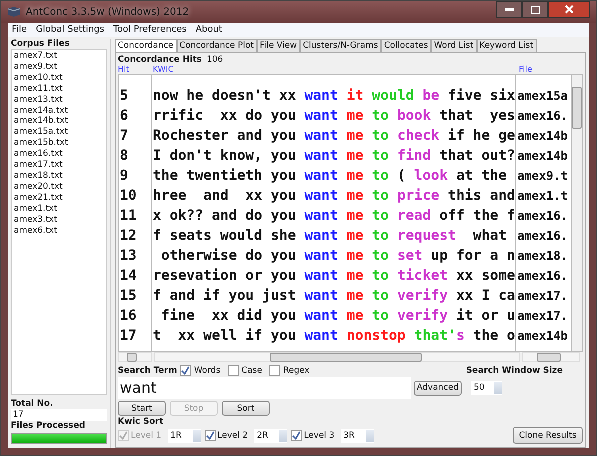 This screenshot has height=456, width=597. I want to click on hit-number: 15, so click(128, 296).